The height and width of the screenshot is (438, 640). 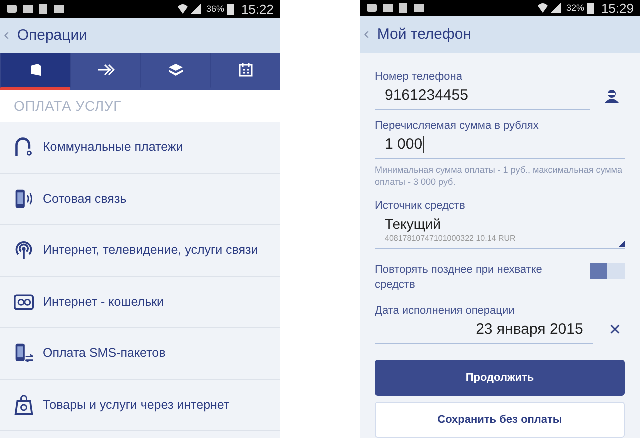 What do you see at coordinates (24, 198) in the screenshot?
I see `mobile-phone-icon` at bounding box center [24, 198].